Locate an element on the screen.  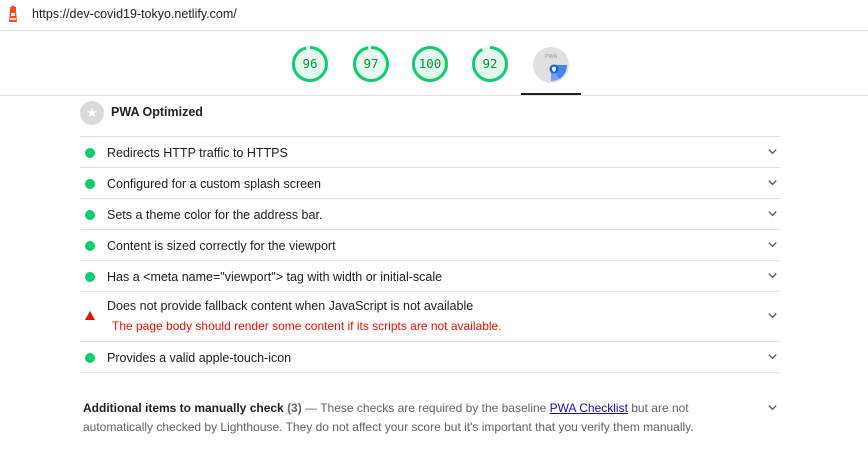
gauge-score: 97 is located at coordinates (371, 63).